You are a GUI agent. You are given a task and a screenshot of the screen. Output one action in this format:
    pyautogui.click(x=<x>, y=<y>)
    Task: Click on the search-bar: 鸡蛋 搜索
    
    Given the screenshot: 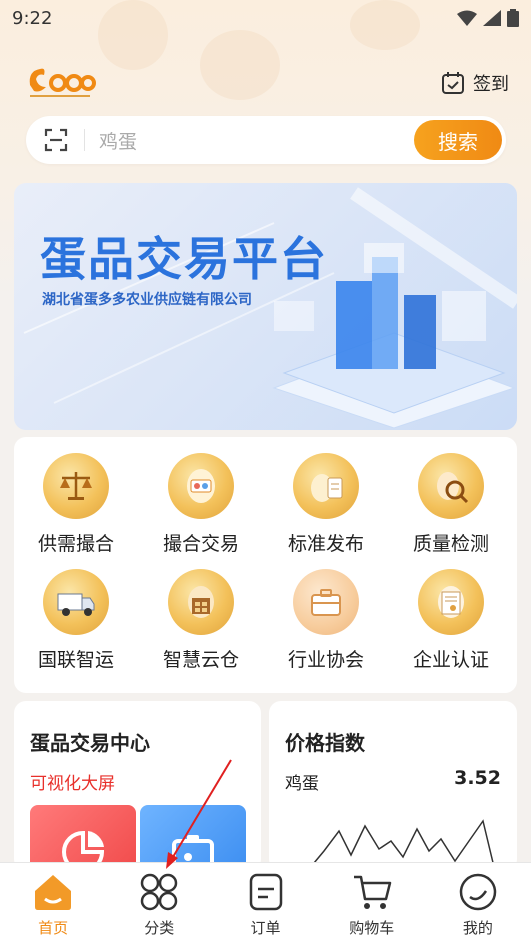 What is the action you would take?
    pyautogui.click(x=266, y=140)
    